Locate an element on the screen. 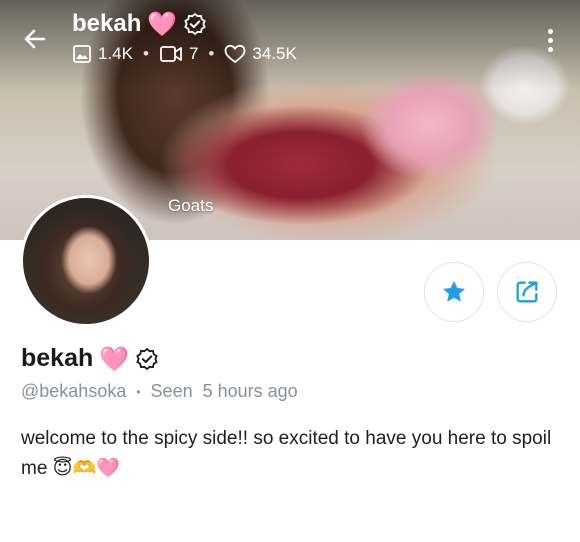  arrow-left-icon is located at coordinates (35, 39).